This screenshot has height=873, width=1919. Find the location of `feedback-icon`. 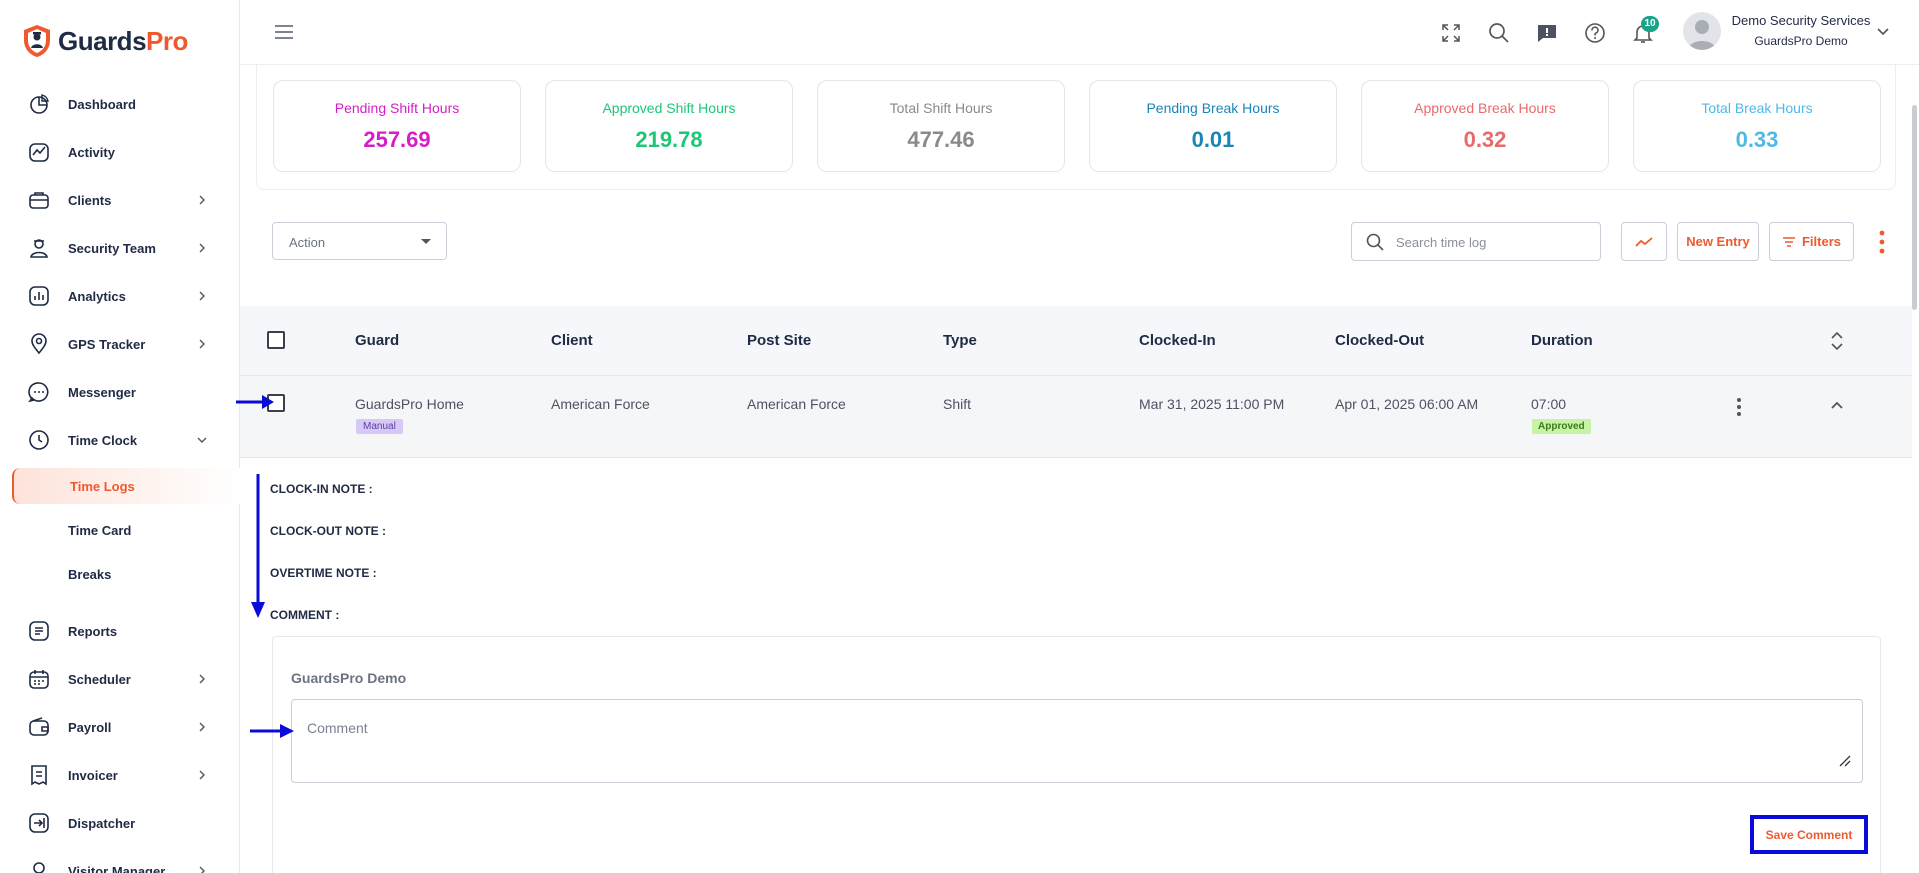

feedback-icon is located at coordinates (1547, 33).